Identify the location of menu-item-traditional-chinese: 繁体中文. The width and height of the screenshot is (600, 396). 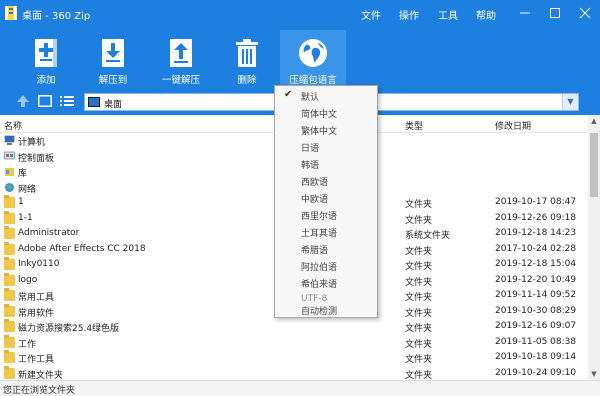
(326, 129).